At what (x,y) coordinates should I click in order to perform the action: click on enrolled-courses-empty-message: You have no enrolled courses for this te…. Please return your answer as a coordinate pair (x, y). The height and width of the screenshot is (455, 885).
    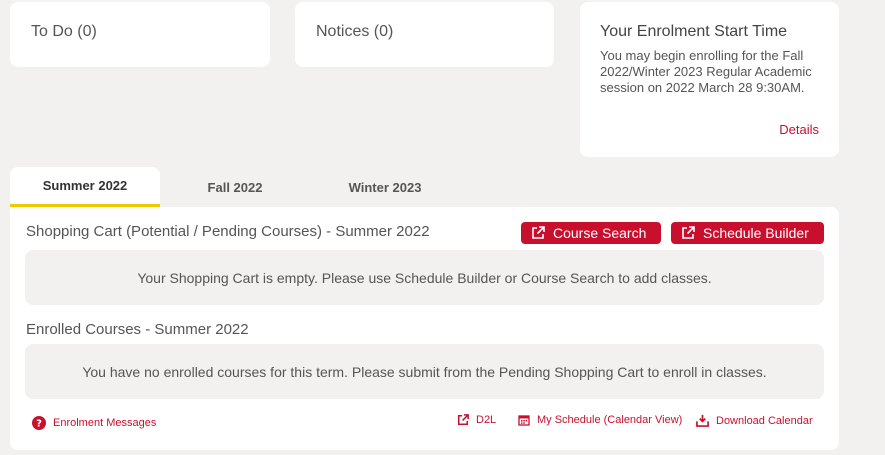
    Looking at the image, I should click on (424, 371).